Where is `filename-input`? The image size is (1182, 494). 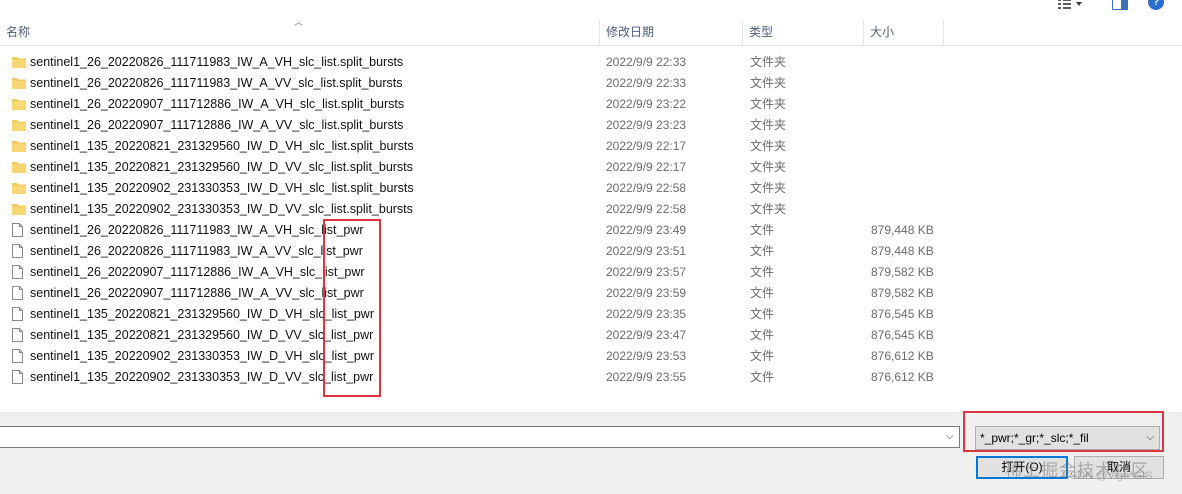
filename-input is located at coordinates (480, 437).